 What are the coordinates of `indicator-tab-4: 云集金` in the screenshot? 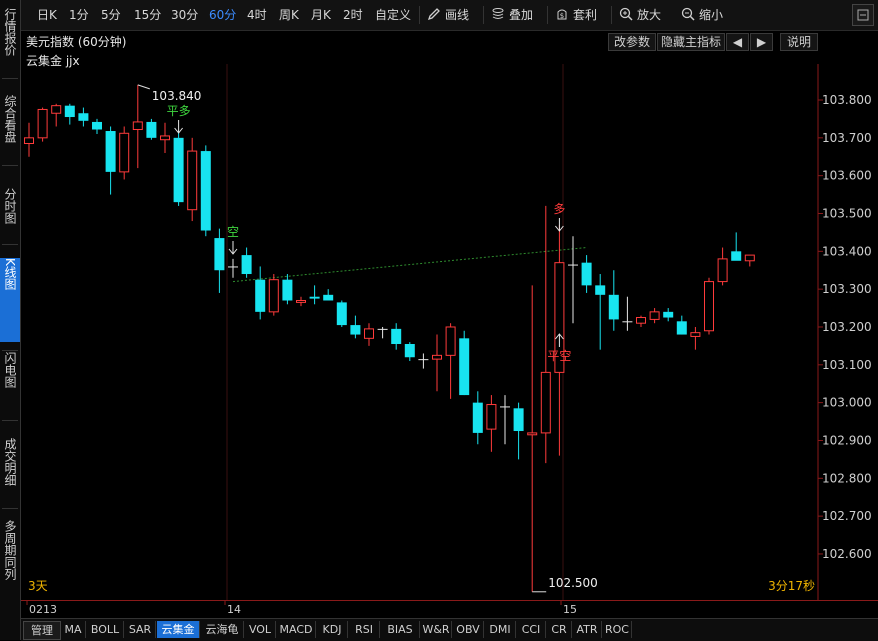 It's located at (178, 629).